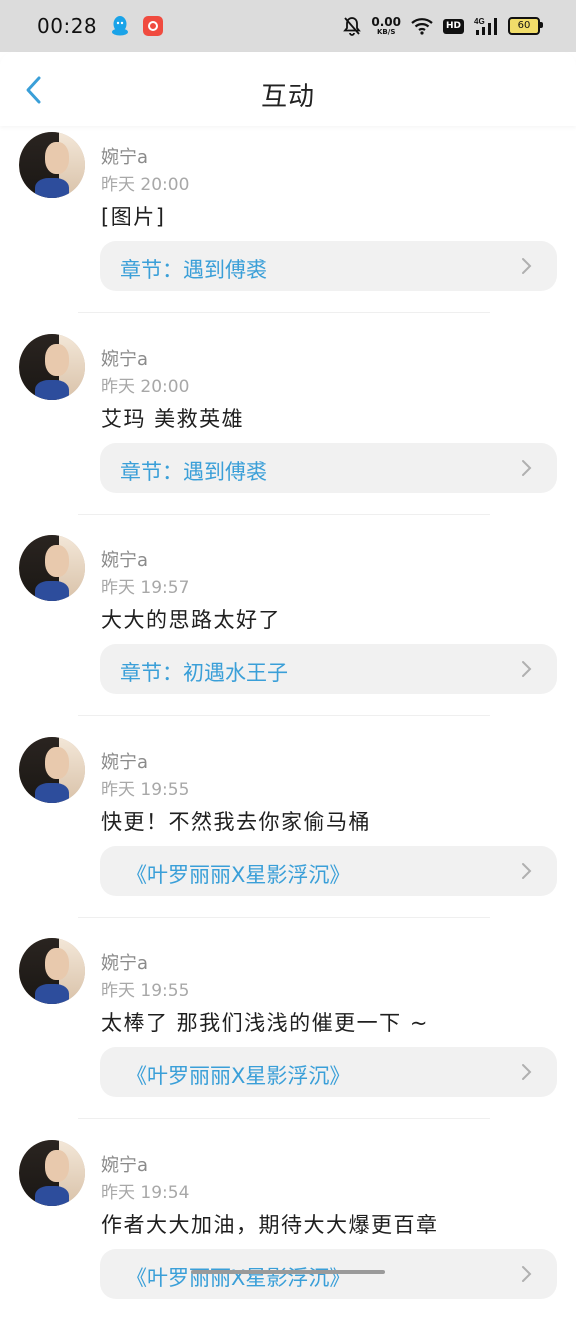 The height and width of the screenshot is (1335, 576). What do you see at coordinates (265, 1022) in the screenshot?
I see `comment-text: 太棒了 那我们浅浅的催更一下 ~` at bounding box center [265, 1022].